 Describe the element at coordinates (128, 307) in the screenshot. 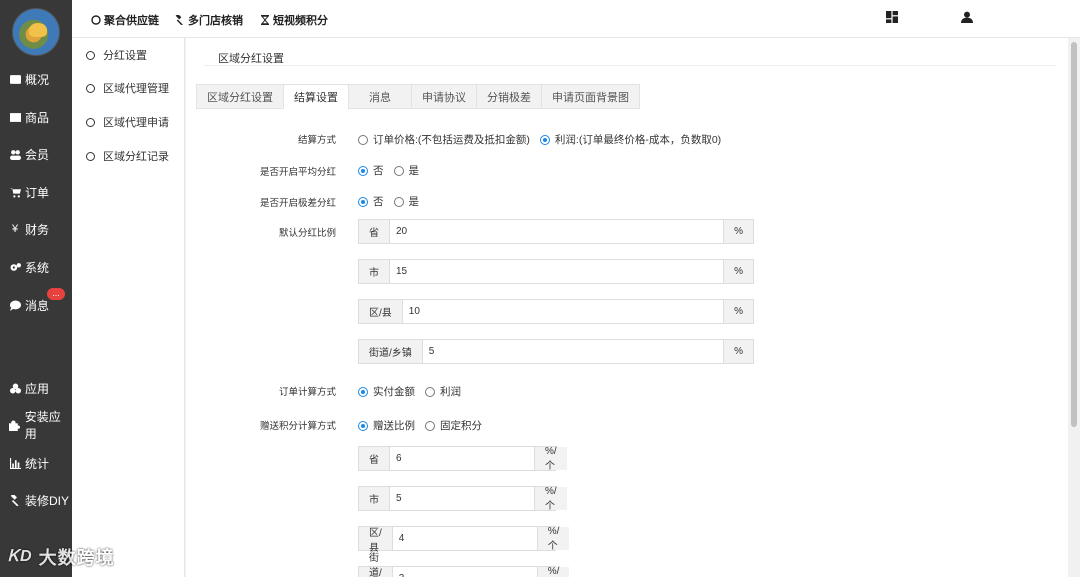

I see `sub-menu: 分红设置 区域代理管理 区域代理申请 区域分红记录` at that location.